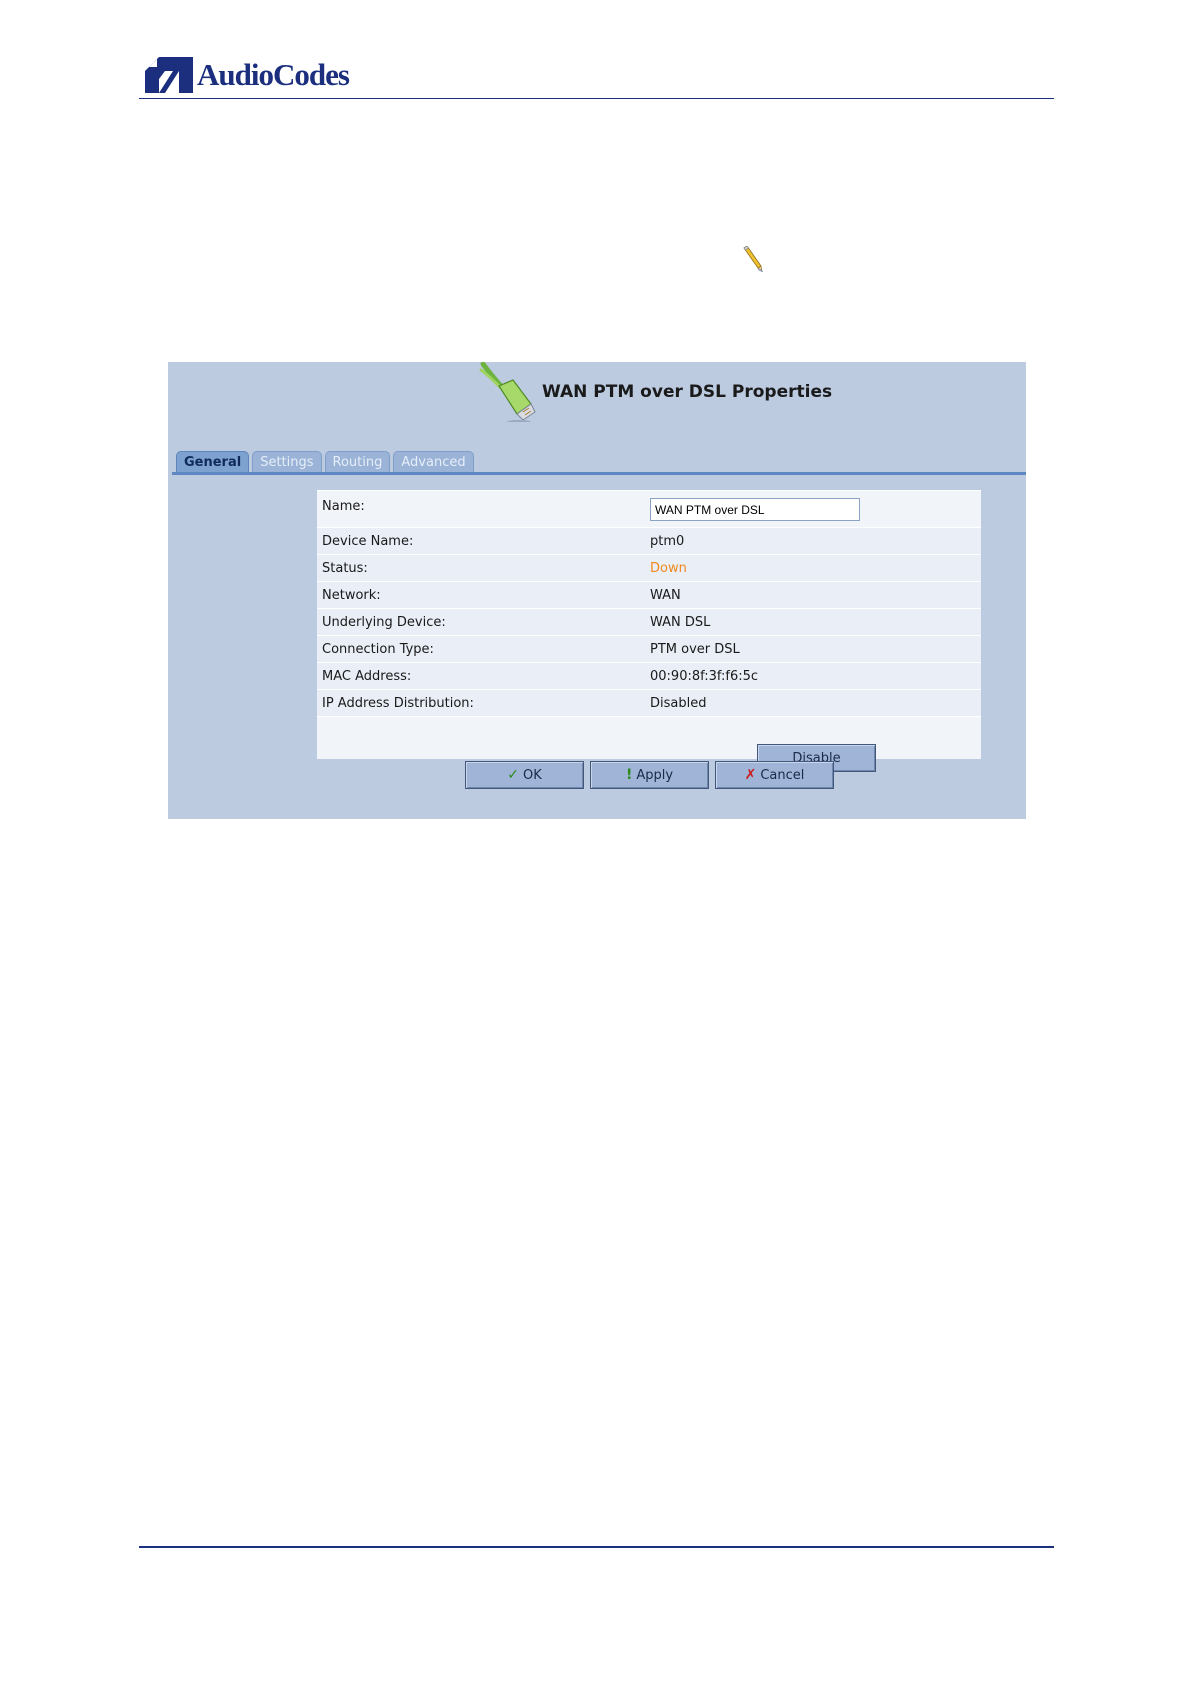 This screenshot has height=1683, width=1191. I want to click on table-row: Device Name: ptm0, so click(649, 541).